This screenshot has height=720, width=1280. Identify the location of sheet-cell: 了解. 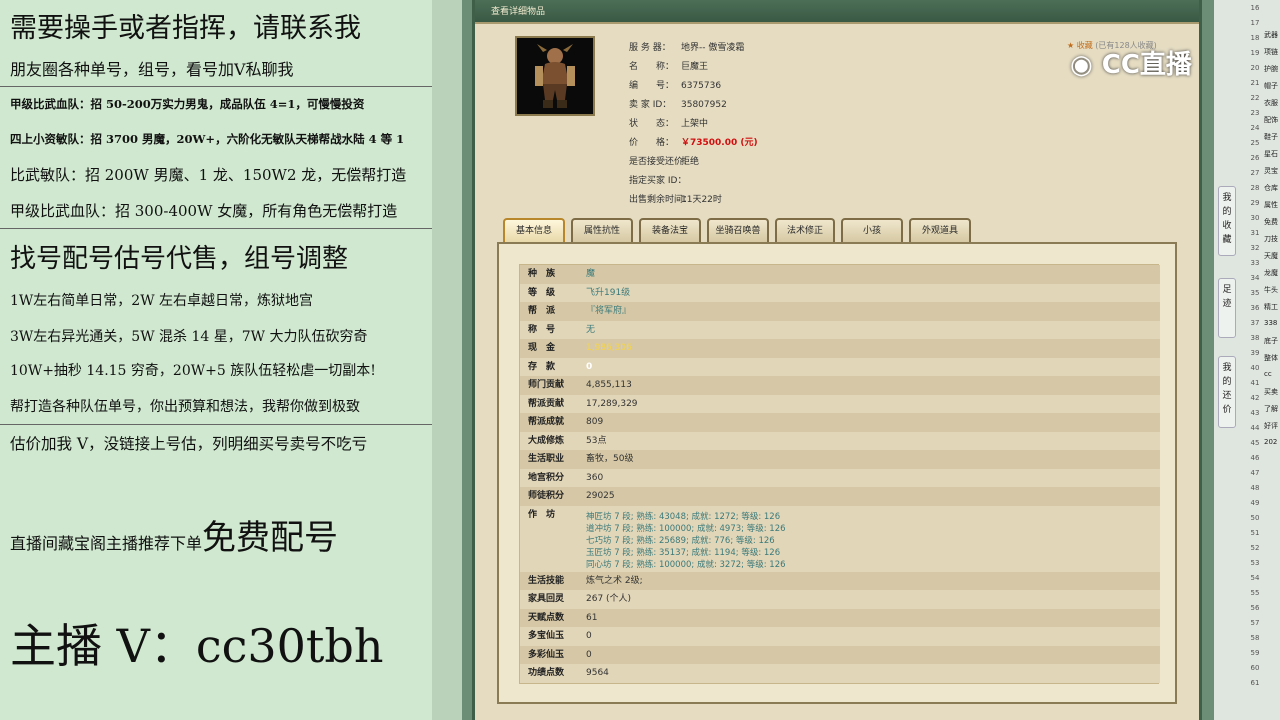
(1272, 409).